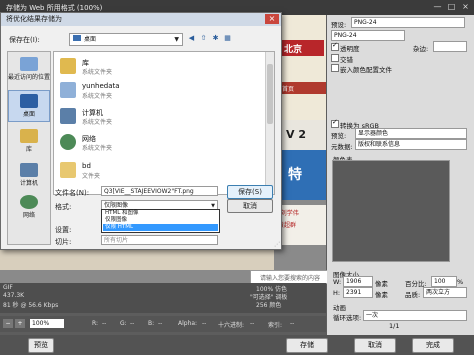 The height and width of the screenshot is (355, 474). I want to click on list-item: 库 系统文件夹, so click(160, 67).